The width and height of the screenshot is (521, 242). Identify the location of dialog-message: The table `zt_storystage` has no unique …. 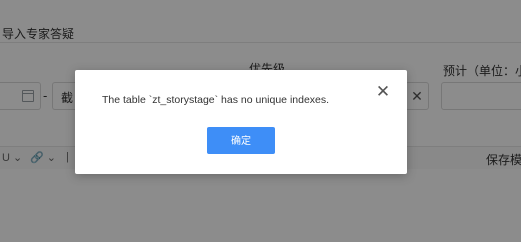
(216, 100).